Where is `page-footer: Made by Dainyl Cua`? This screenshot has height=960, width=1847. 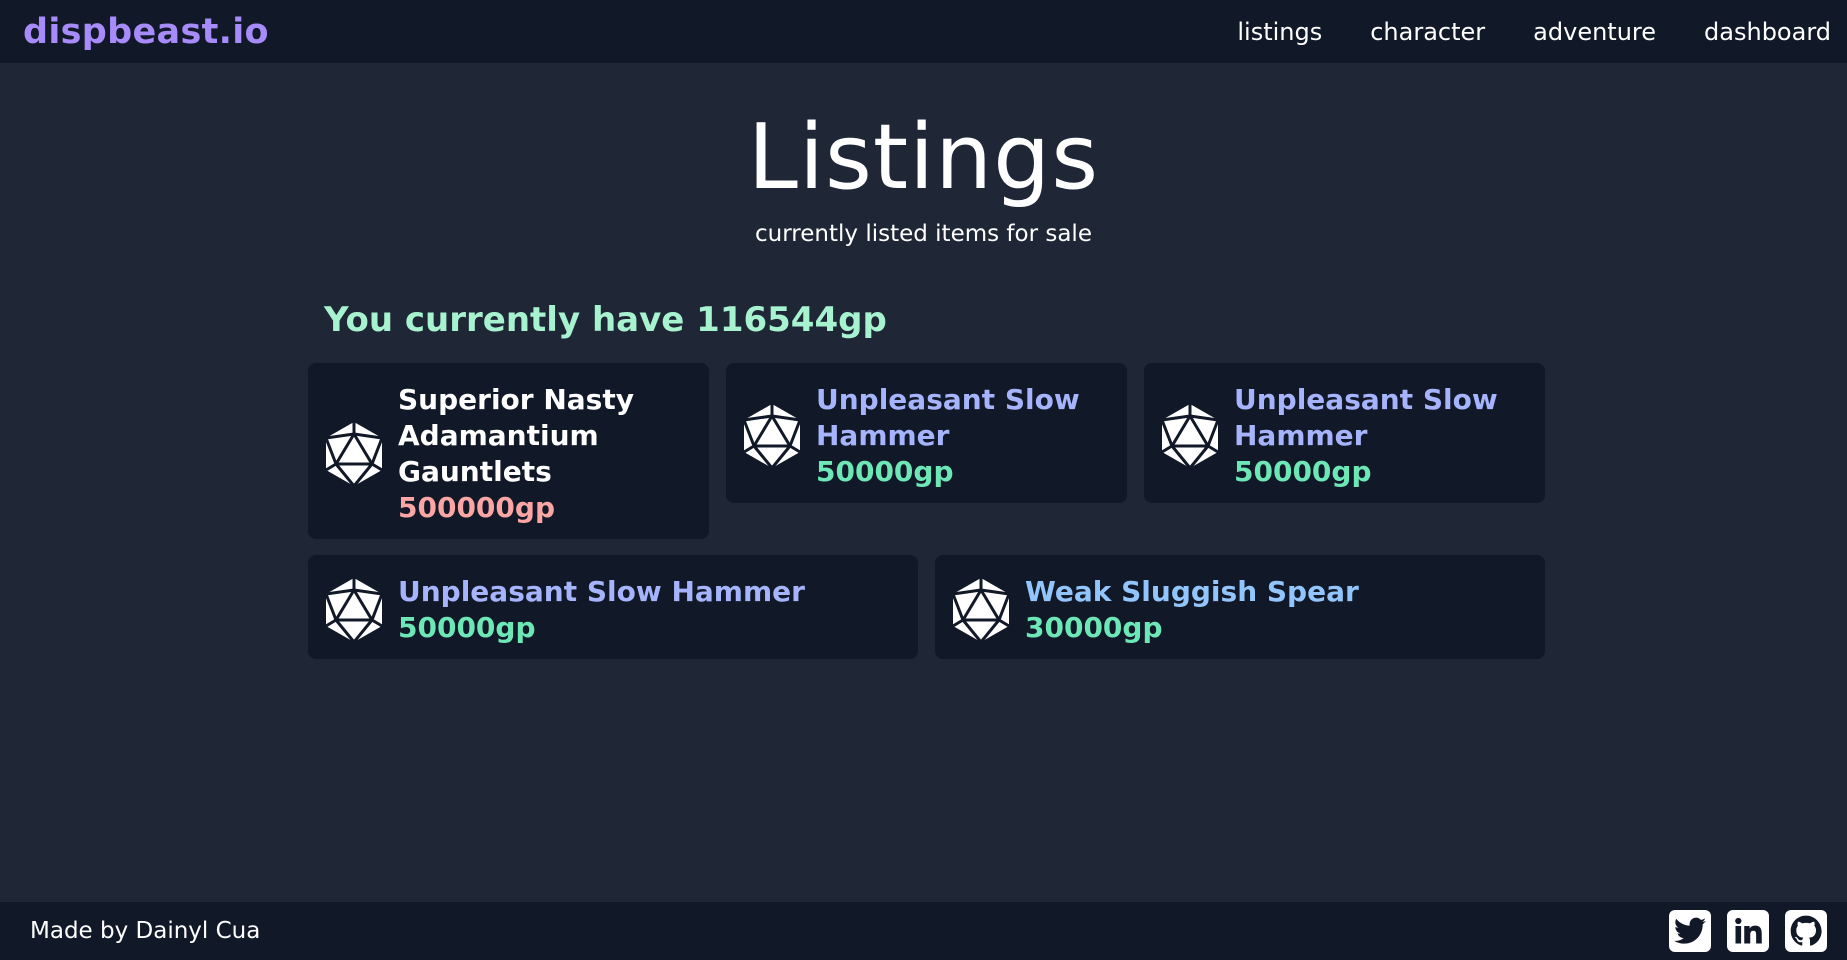
page-footer: Made by Dainyl Cua is located at coordinates (923, 931).